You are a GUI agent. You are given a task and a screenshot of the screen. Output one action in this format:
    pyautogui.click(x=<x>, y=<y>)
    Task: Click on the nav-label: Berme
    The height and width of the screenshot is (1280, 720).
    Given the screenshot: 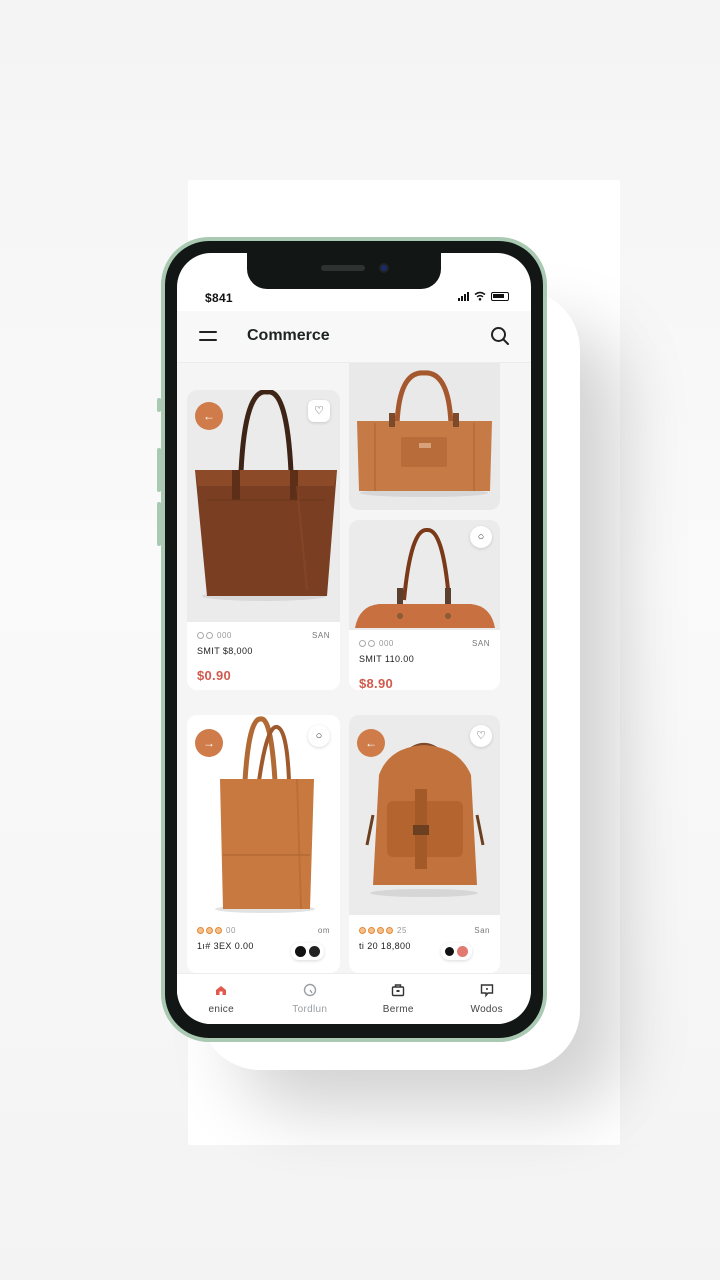 What is the action you would take?
    pyautogui.click(x=398, y=1009)
    